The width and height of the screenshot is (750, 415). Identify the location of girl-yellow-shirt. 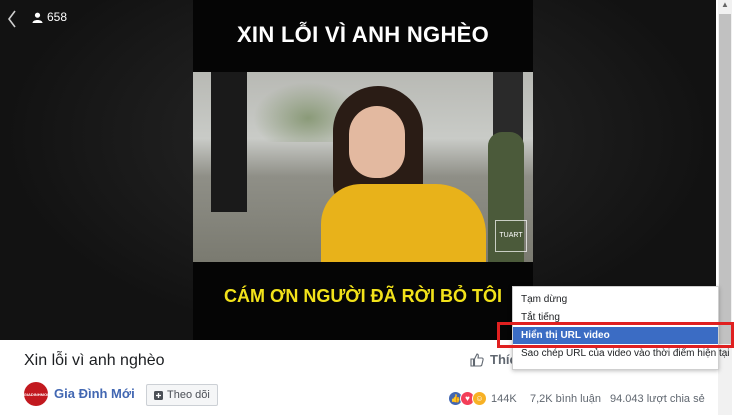
(403, 223).